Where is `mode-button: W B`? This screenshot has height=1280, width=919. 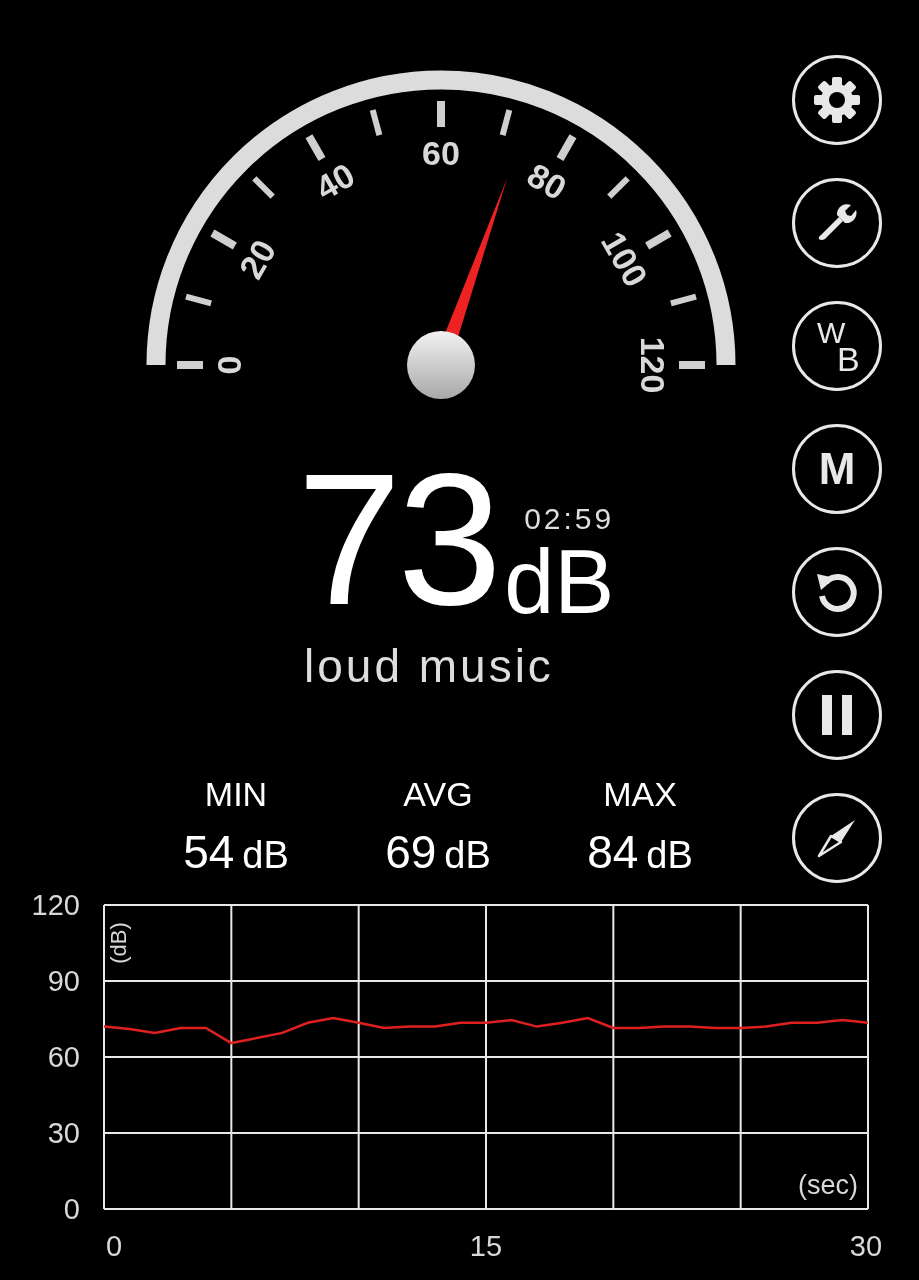
mode-button: W B is located at coordinates (837, 346).